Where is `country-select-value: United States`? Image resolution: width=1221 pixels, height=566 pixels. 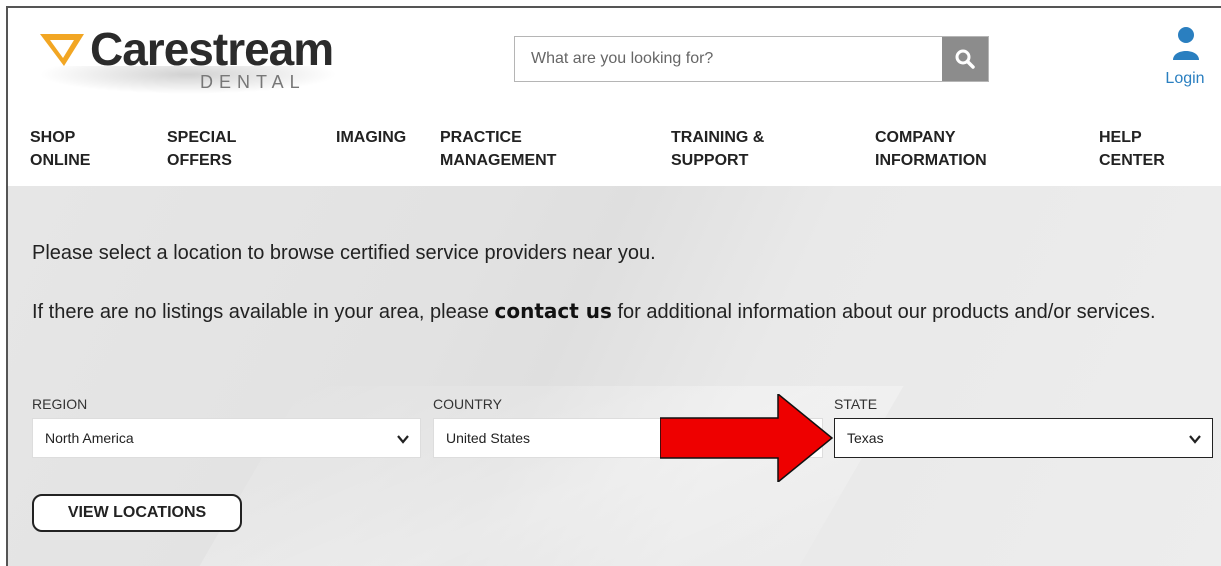
country-select-value: United States is located at coordinates (488, 438).